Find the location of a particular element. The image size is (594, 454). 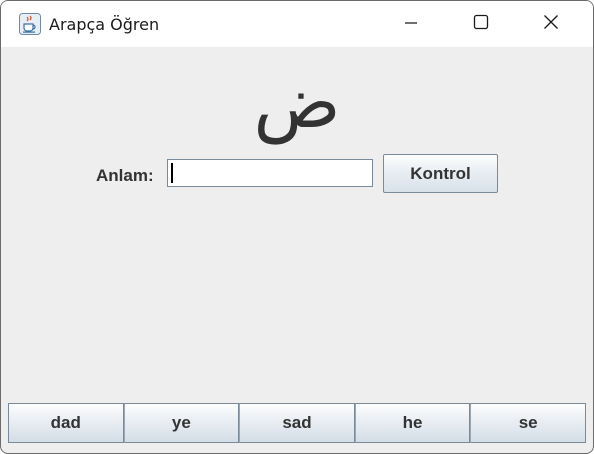

kontrol-button: Kontrol is located at coordinates (440, 173).